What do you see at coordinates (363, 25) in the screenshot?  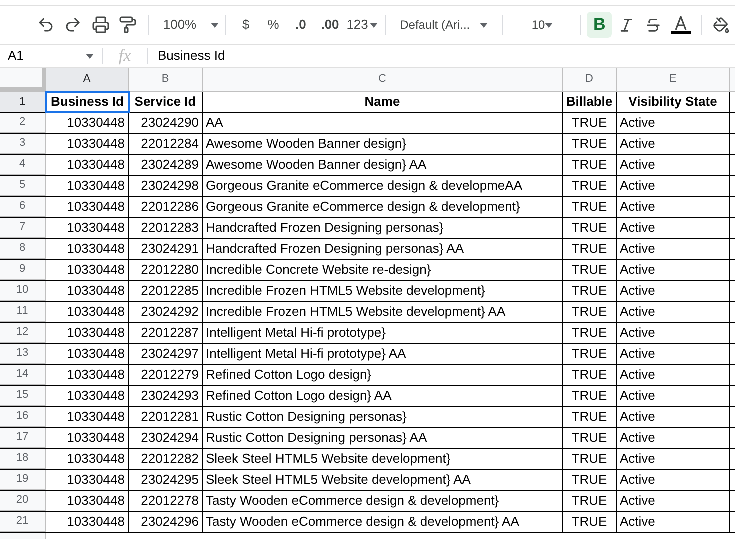 I see `number-format-dropdown: 123` at bounding box center [363, 25].